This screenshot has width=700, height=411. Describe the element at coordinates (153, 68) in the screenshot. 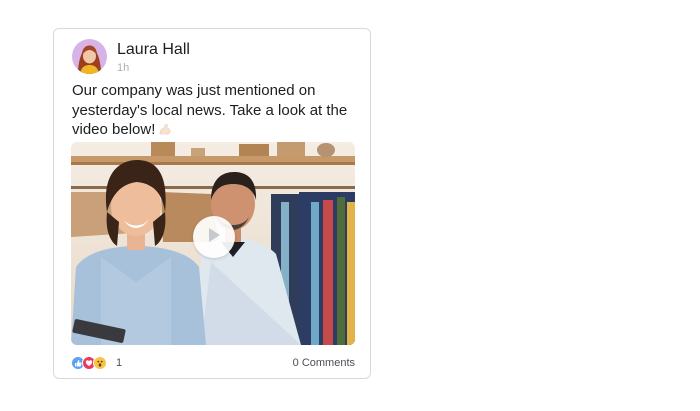

I see `post-timestamp: 1h` at that location.